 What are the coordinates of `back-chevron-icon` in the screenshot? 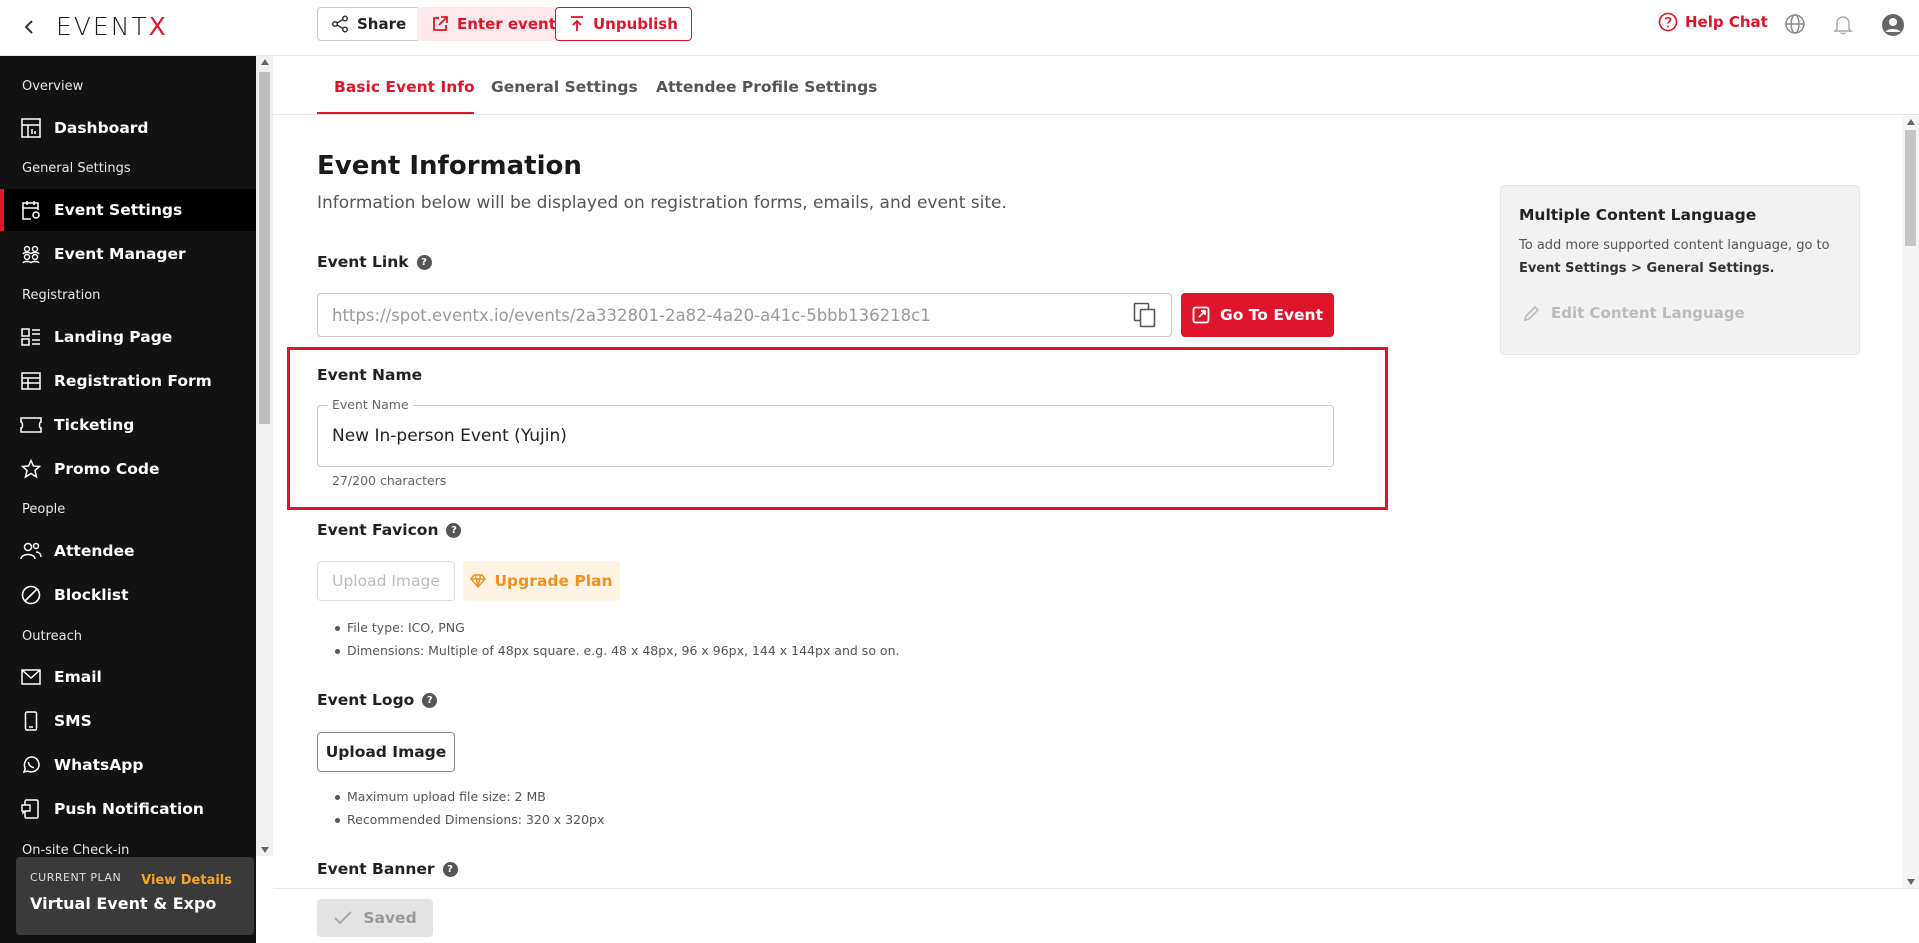 It's located at (29, 27).